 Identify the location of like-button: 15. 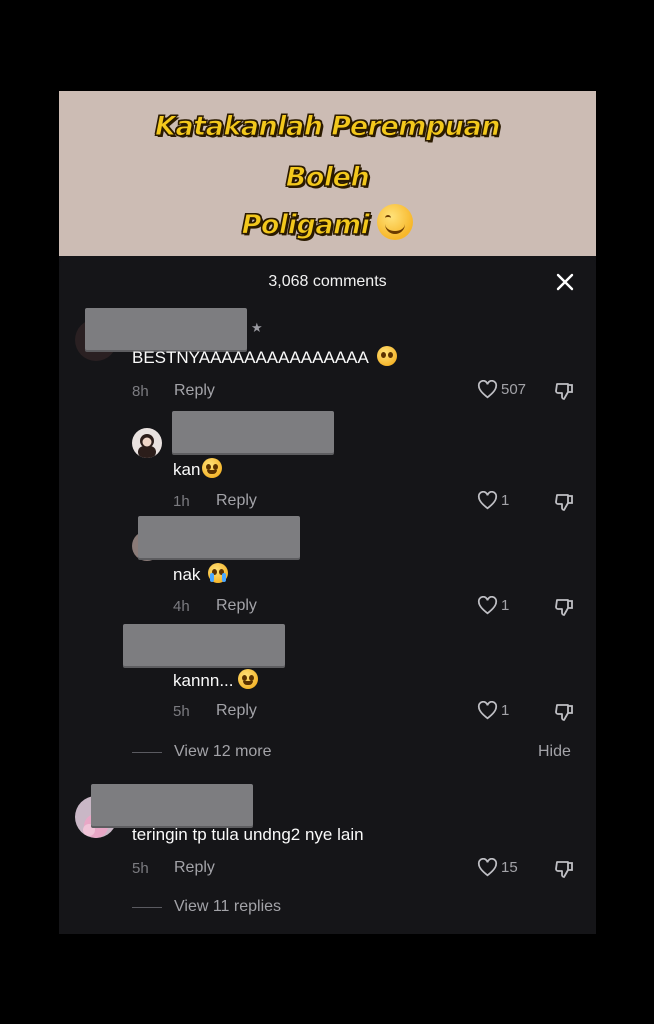
(497, 867).